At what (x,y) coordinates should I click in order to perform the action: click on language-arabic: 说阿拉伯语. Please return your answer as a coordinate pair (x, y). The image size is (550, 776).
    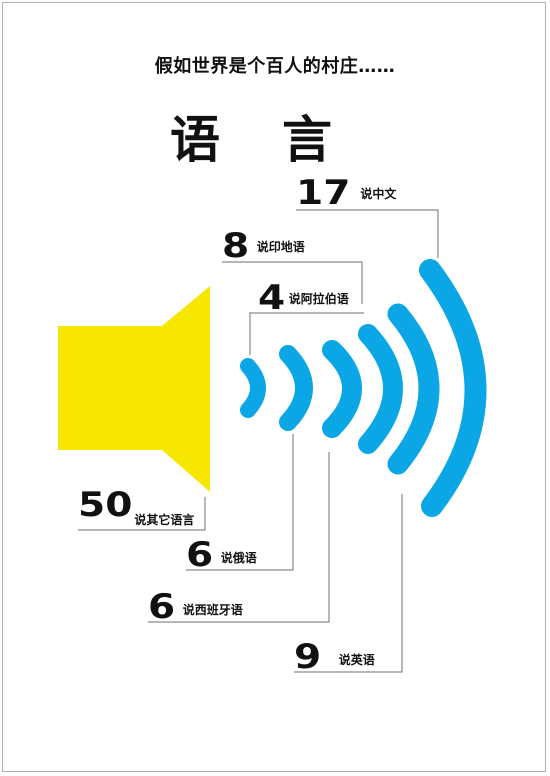
    Looking at the image, I should click on (318, 299).